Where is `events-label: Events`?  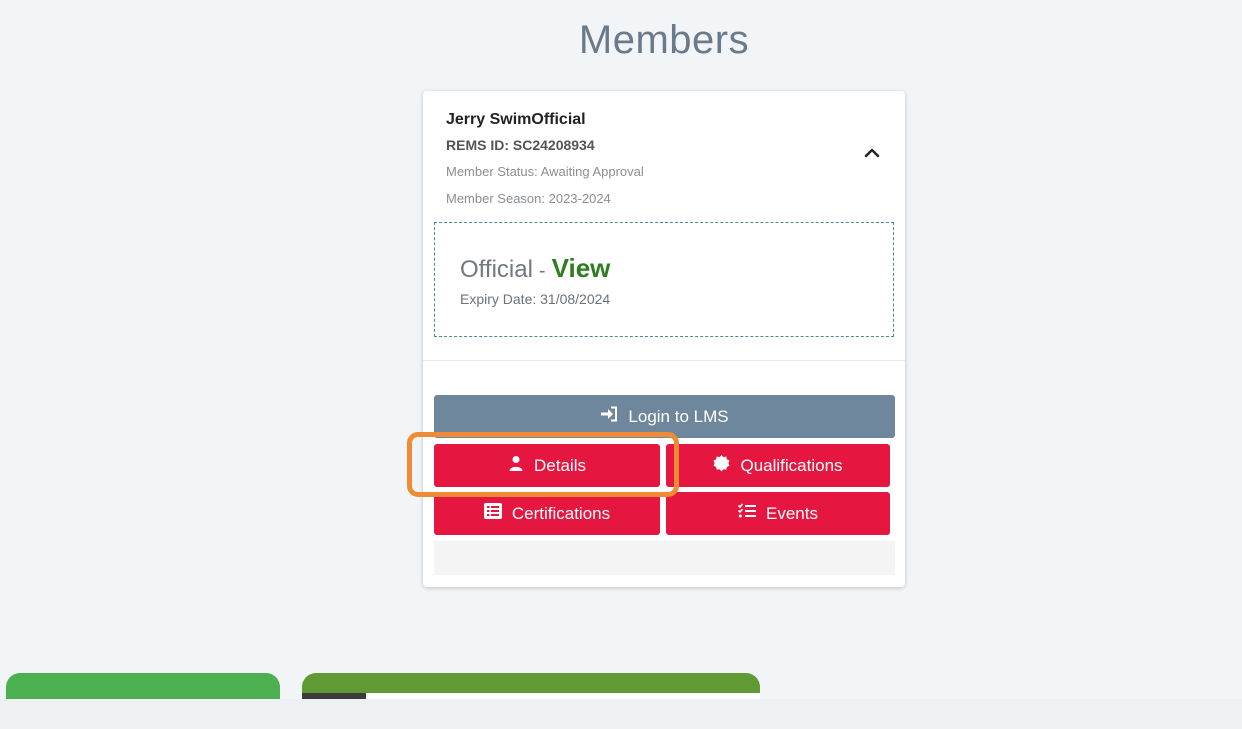 events-label: Events is located at coordinates (792, 513).